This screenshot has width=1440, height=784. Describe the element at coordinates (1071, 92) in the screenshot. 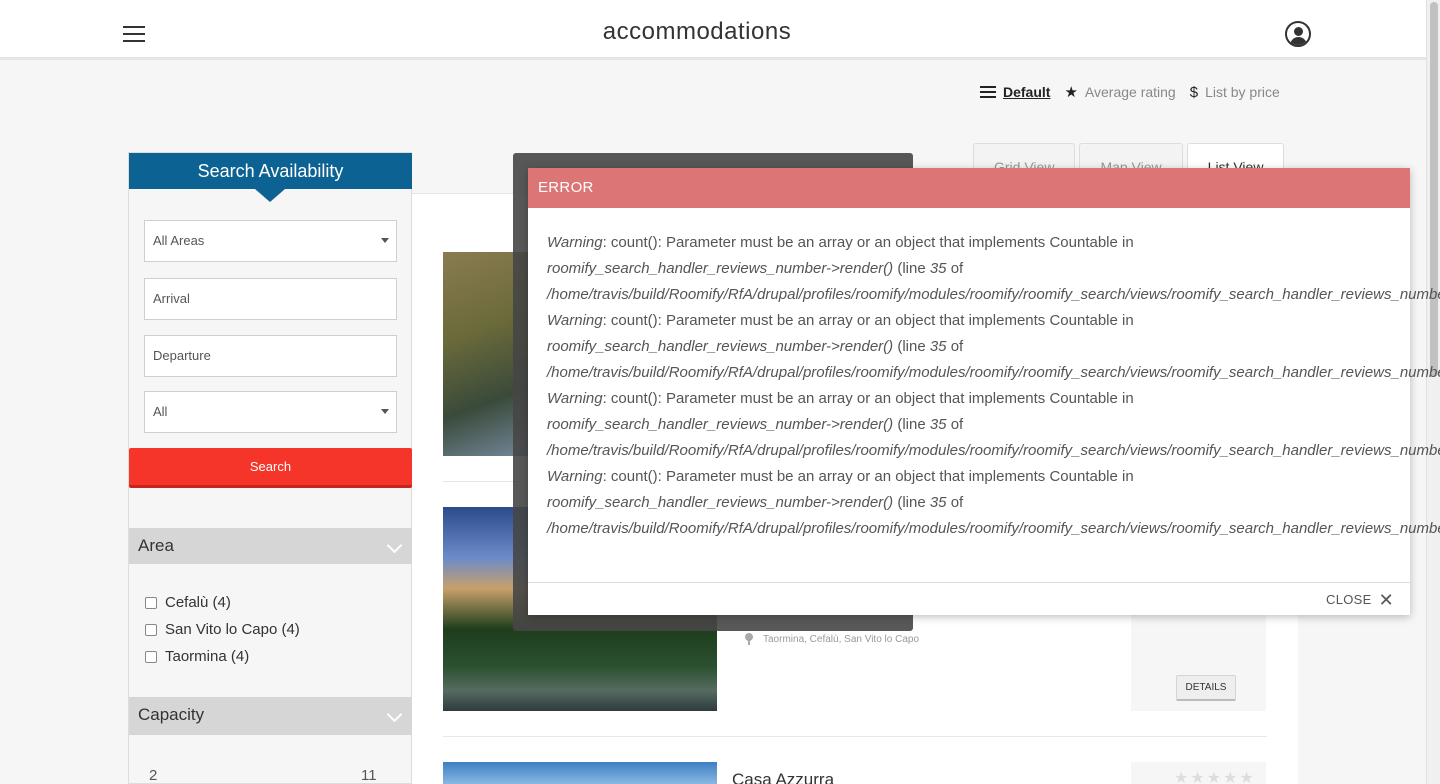

I see `star-icon: ★` at that location.